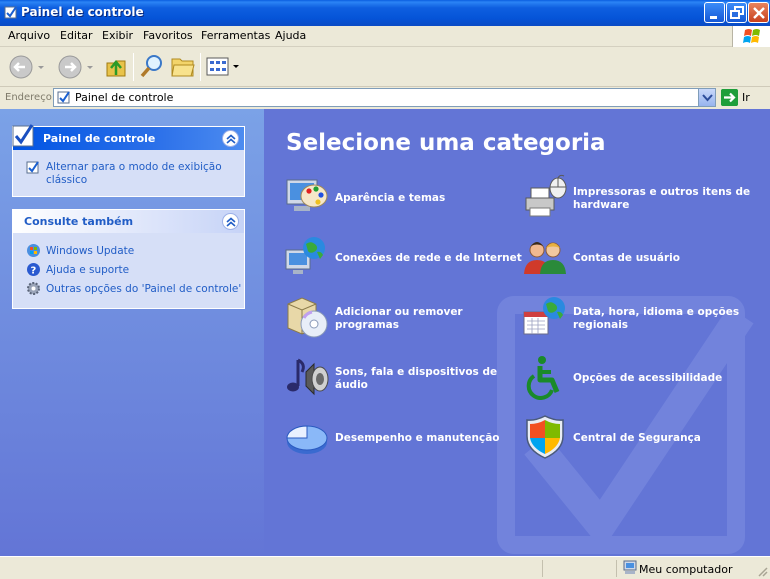 The width and height of the screenshot is (770, 579). I want to click on address-input: Painel de controle, so click(384, 97).